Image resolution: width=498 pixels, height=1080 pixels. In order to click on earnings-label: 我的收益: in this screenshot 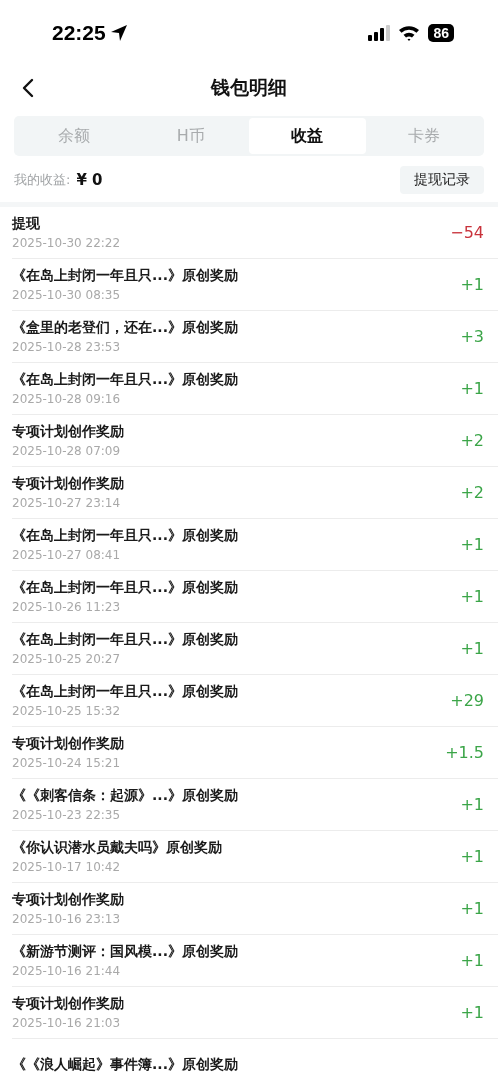, I will do `click(42, 180)`.